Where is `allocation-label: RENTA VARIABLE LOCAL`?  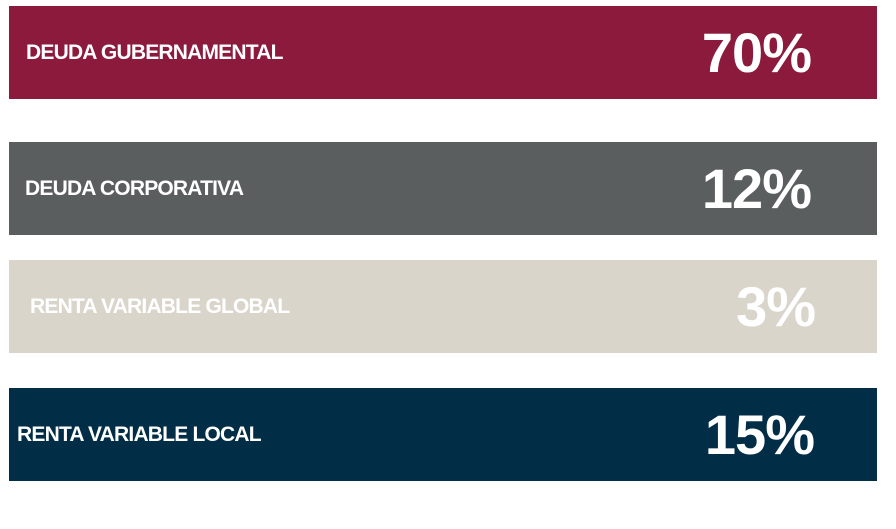 allocation-label: RENTA VARIABLE LOCAL is located at coordinates (139, 434).